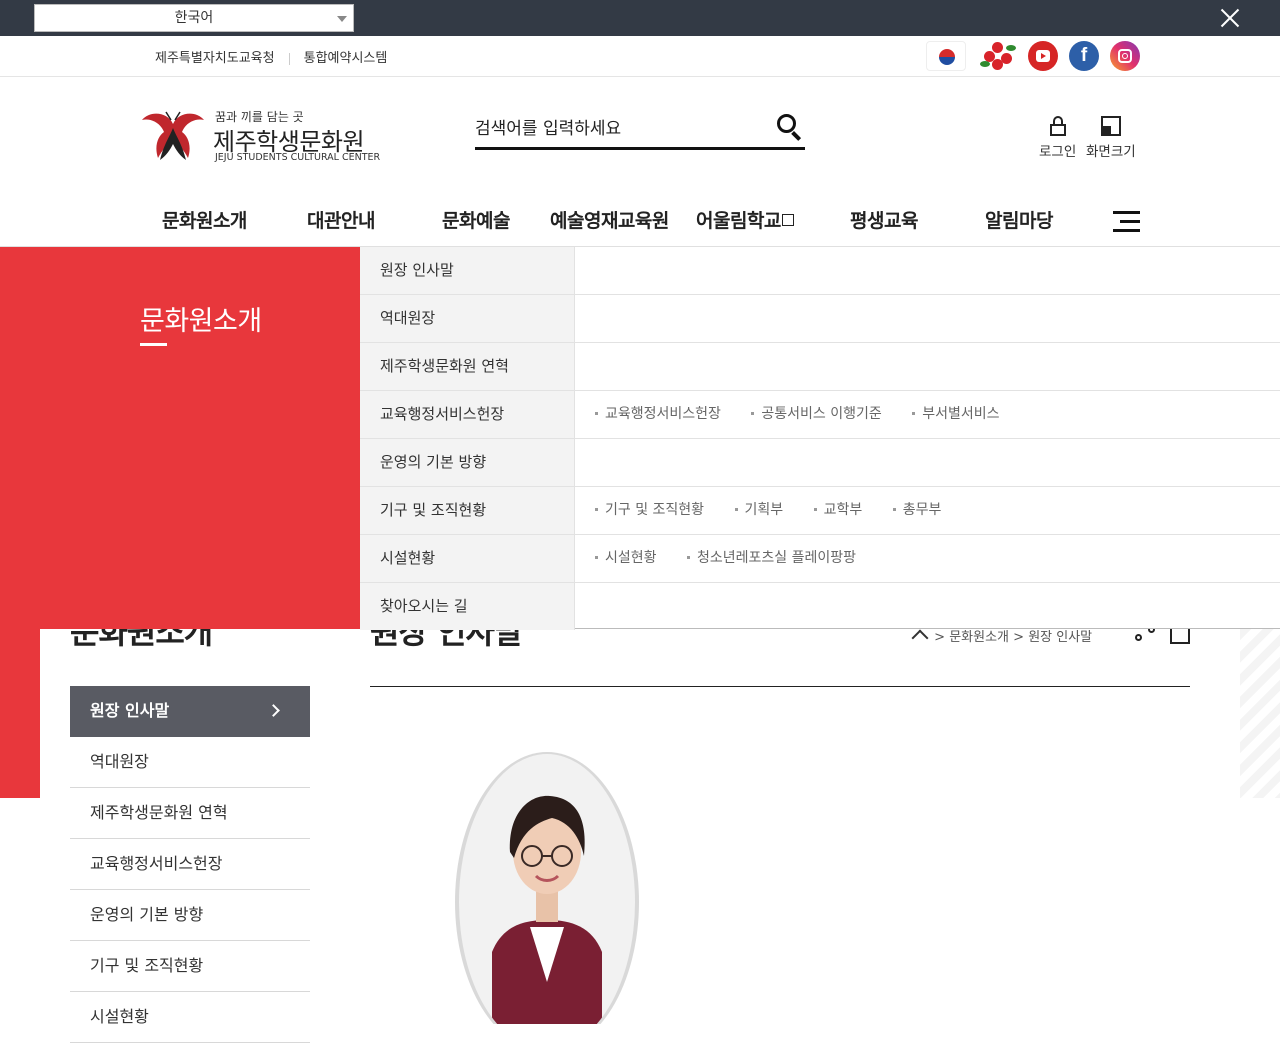 This screenshot has width=1280, height=1043. I want to click on decorative-pattern, so click(1260, 713).